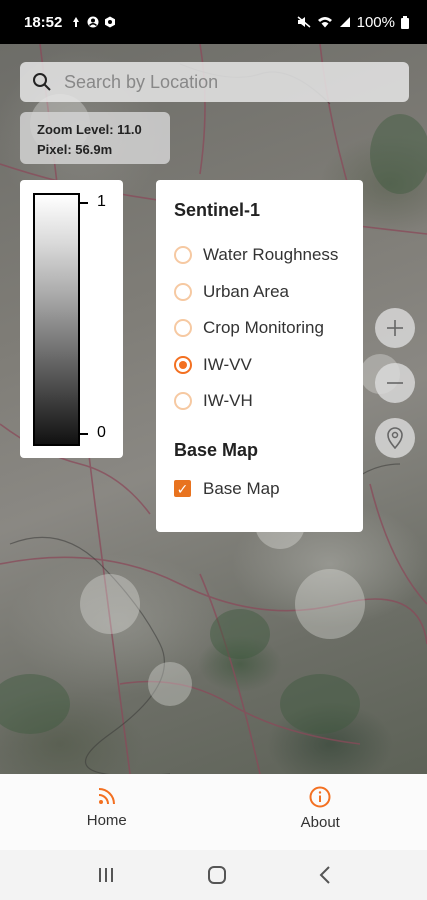  I want to click on system-navigation-bar, so click(213, 875).